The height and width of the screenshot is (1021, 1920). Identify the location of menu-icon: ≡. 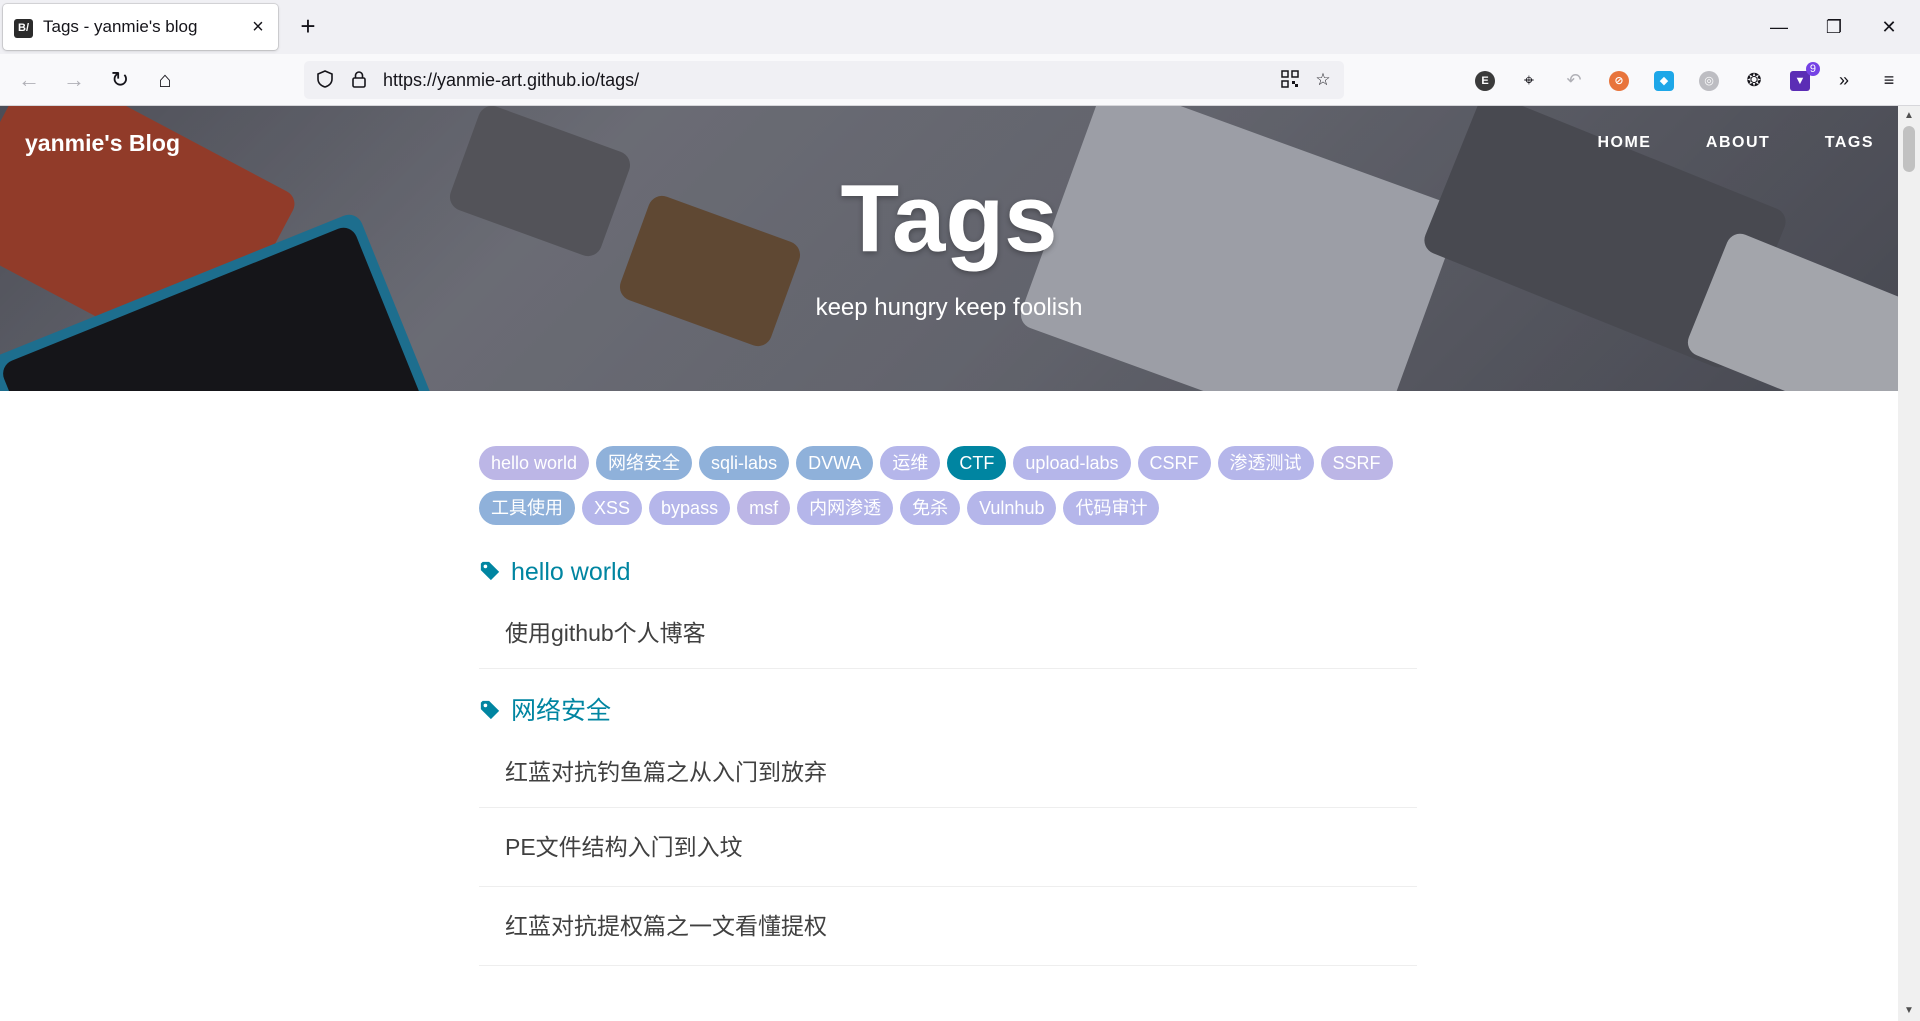
(1889, 80).